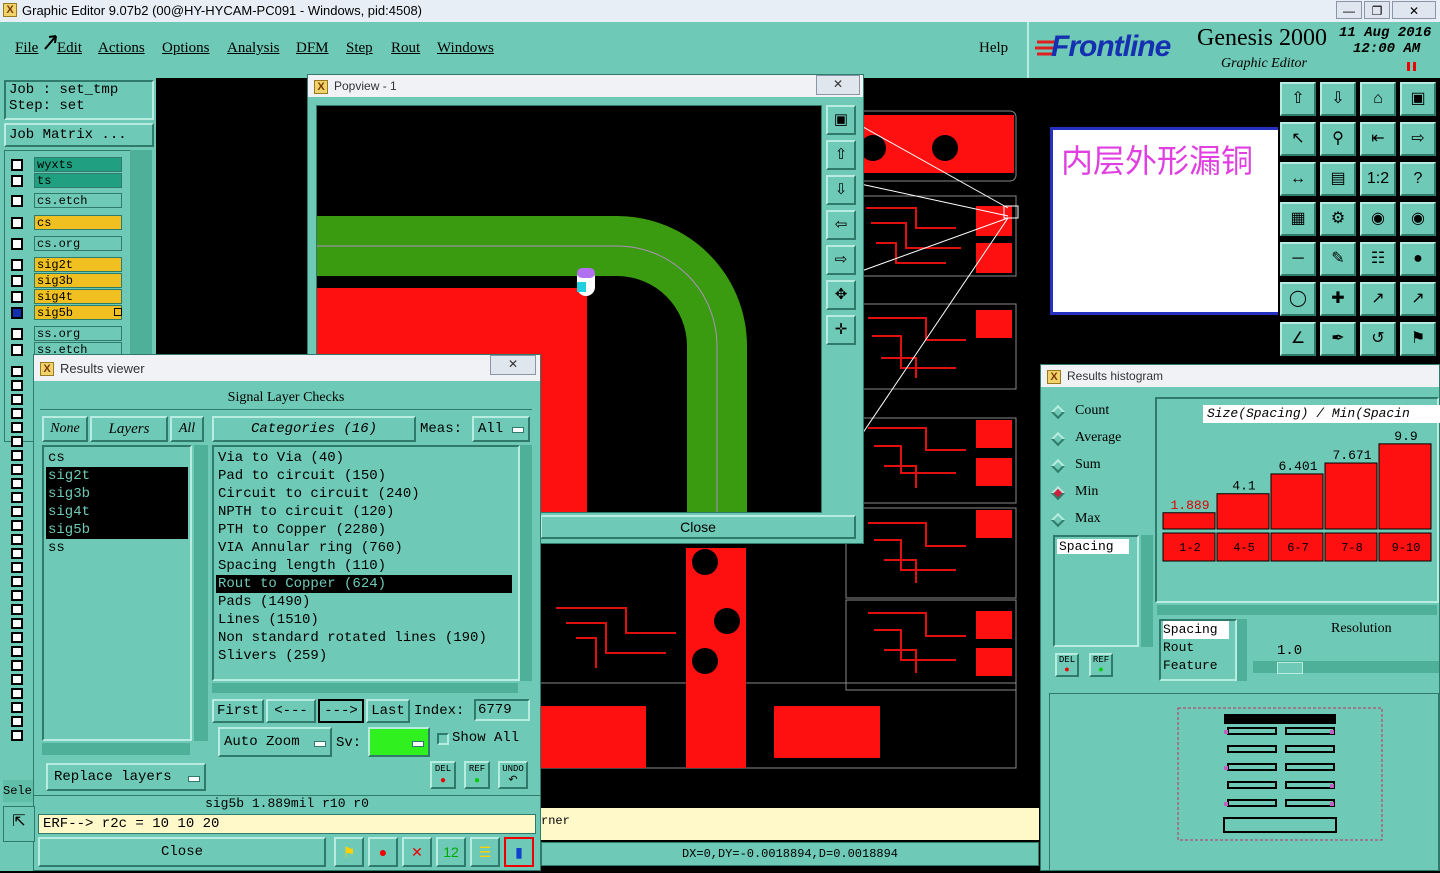  I want to click on fit-icon: ✥, so click(841, 295).